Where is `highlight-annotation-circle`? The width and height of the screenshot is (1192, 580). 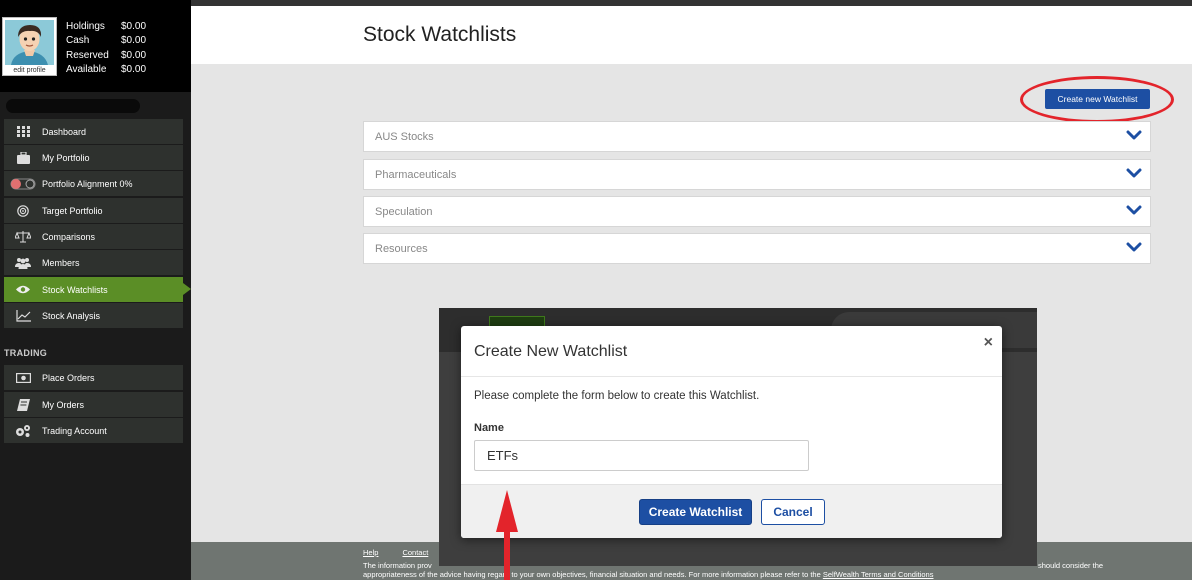
highlight-annotation-circle is located at coordinates (1097, 99).